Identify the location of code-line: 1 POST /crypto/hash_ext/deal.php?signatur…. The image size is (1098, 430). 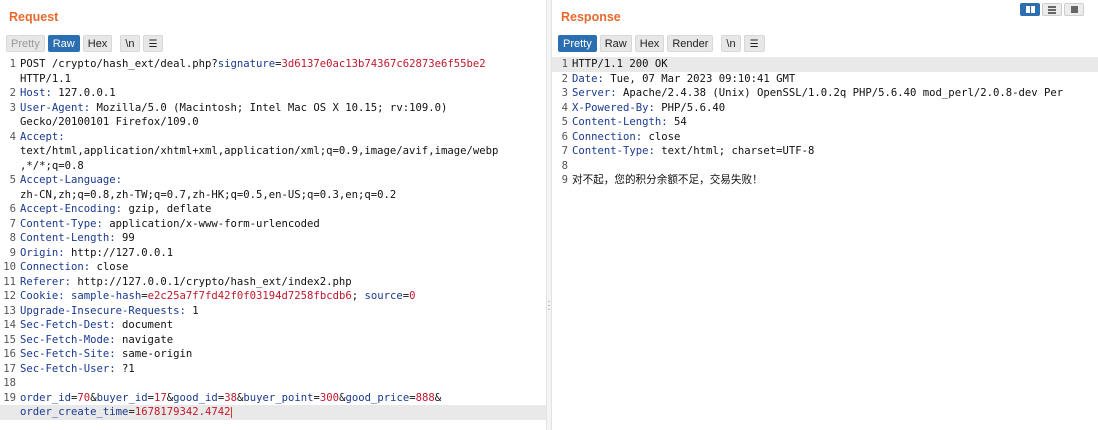
(273, 64).